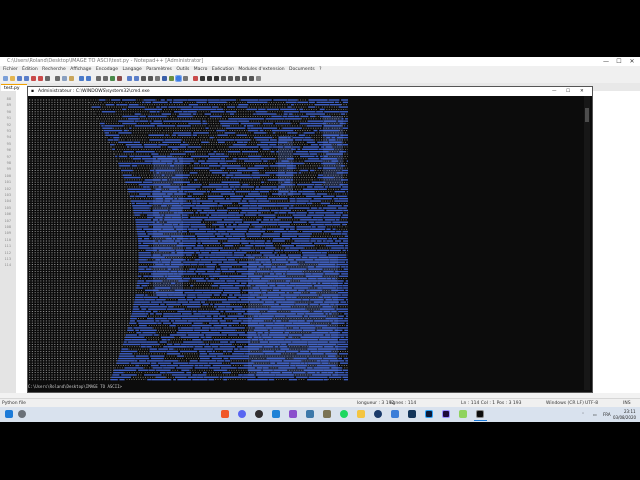 Image resolution: width=640 pixels, height=480 pixels. What do you see at coordinates (480, 414) in the screenshot?
I see `cmd-icon` at bounding box center [480, 414].